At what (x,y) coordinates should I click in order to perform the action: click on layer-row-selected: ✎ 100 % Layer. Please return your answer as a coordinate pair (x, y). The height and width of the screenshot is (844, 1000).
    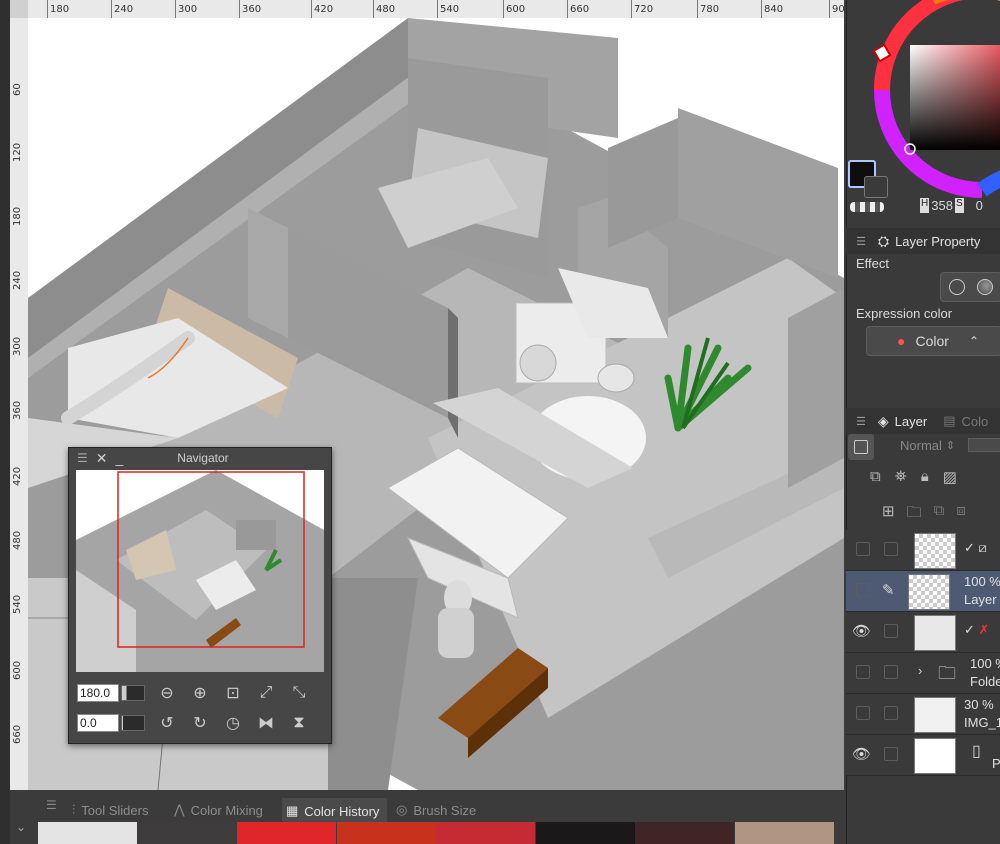
    Looking at the image, I should click on (923, 591).